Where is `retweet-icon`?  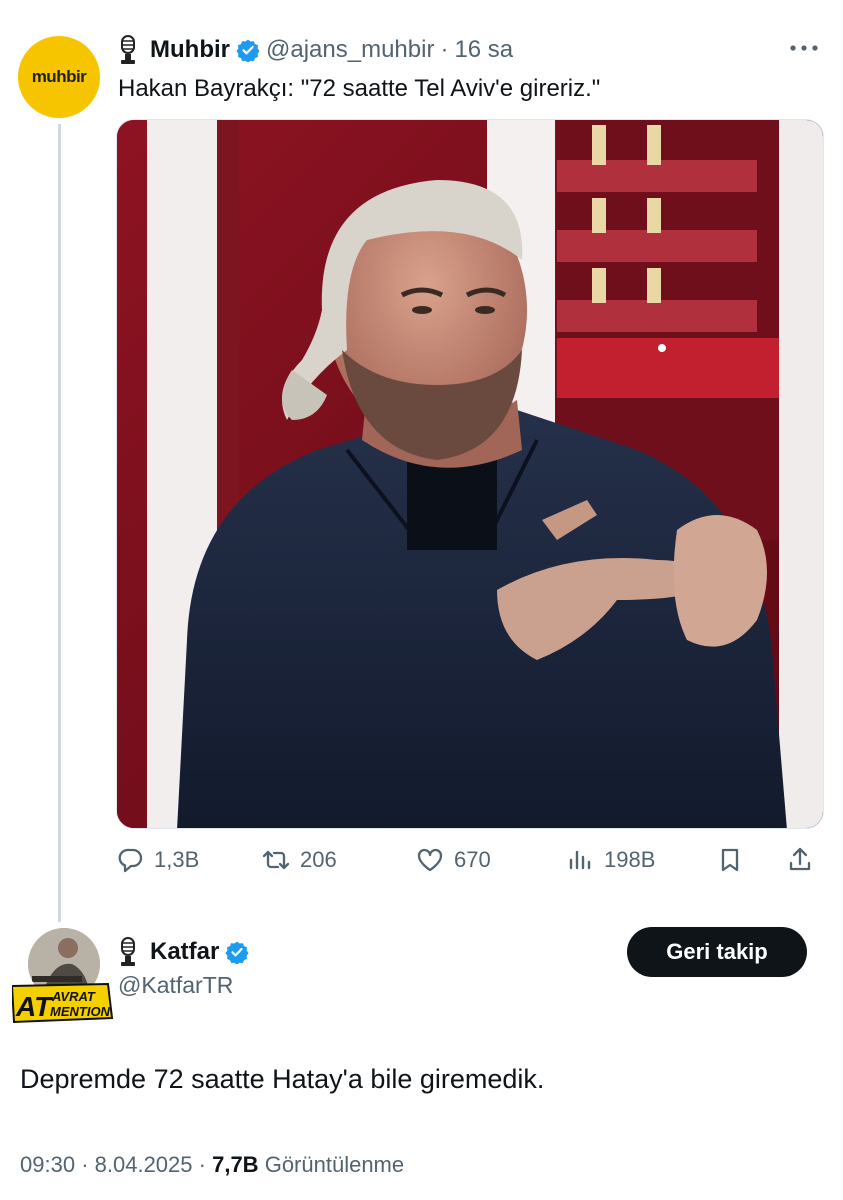
retweet-icon is located at coordinates (276, 860).